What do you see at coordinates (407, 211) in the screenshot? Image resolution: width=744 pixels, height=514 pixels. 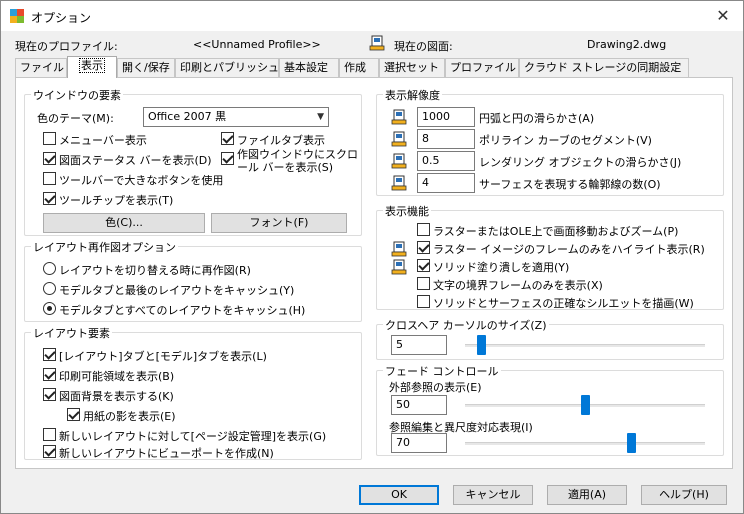 I see `display-performance-title: 表示機能` at bounding box center [407, 211].